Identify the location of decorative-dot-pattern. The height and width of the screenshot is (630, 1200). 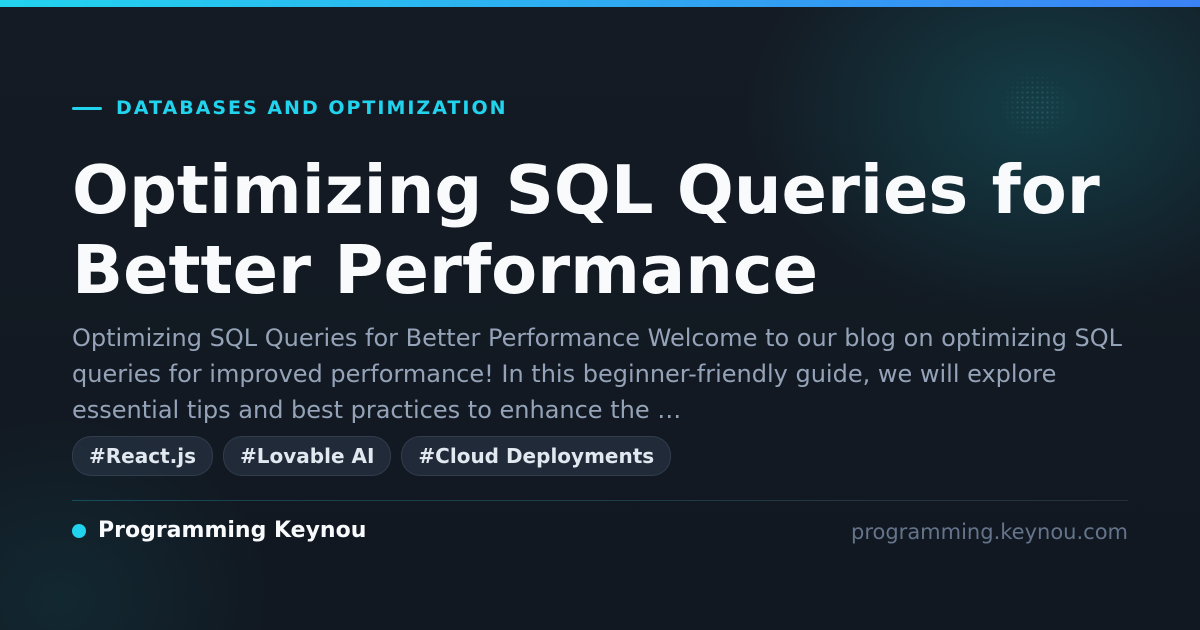
(1035, 105).